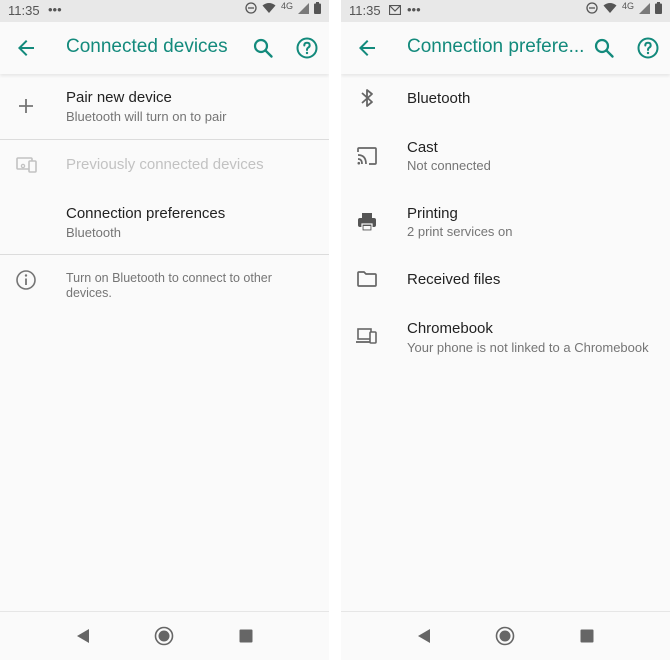 The height and width of the screenshot is (660, 670). Describe the element at coordinates (505, 156) in the screenshot. I see `cast-item: Cast Not connected` at that location.